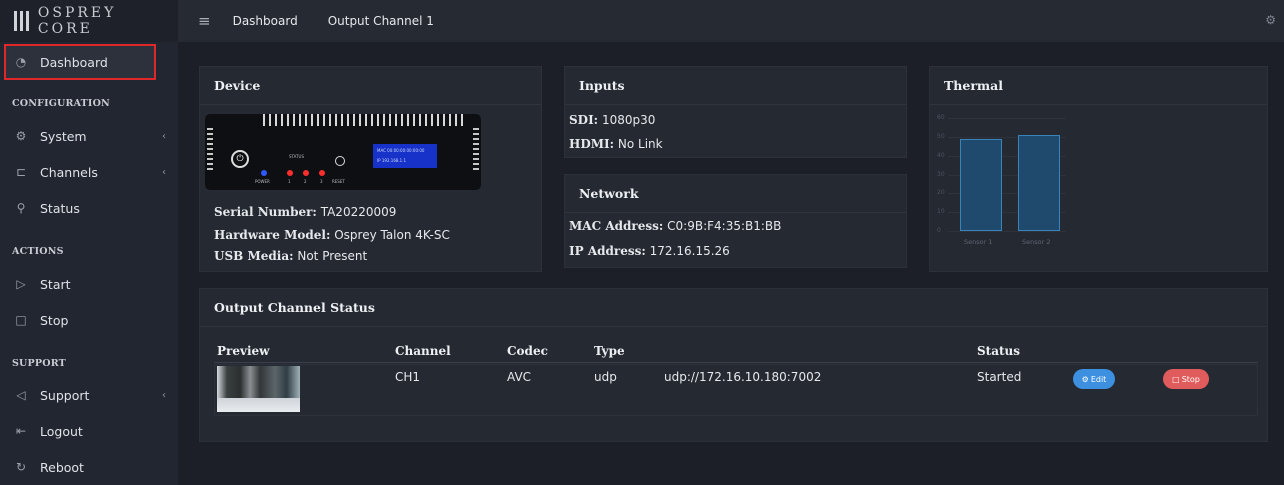  What do you see at coordinates (607, 251) in the screenshot?
I see `ip-address-label: IP Address:` at bounding box center [607, 251].